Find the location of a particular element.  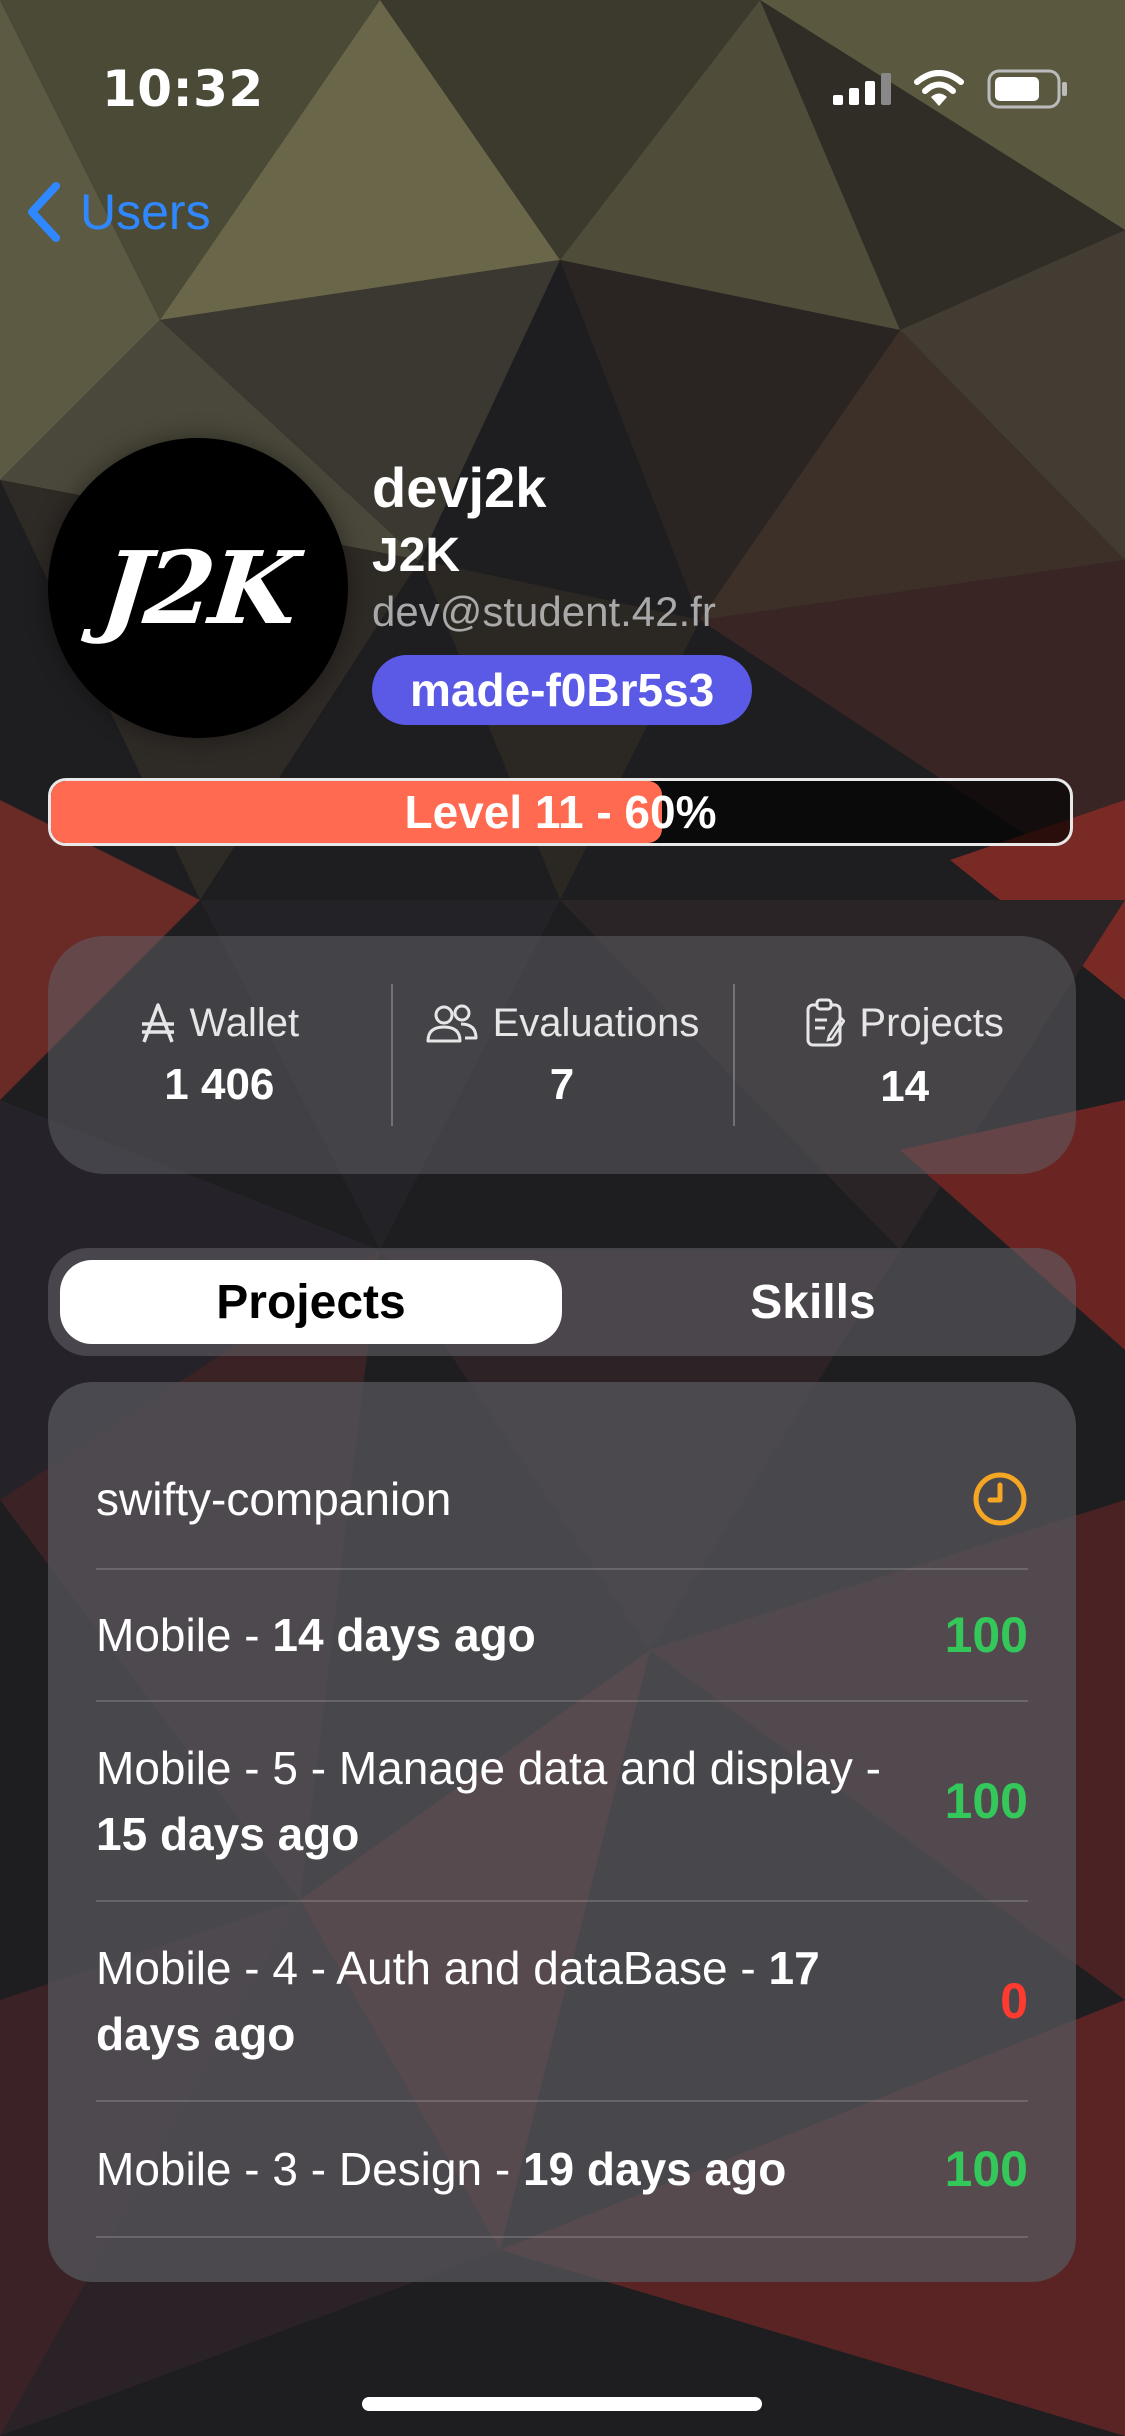

list-item: Mobile - 14 days ago 100 is located at coordinates (562, 1636).